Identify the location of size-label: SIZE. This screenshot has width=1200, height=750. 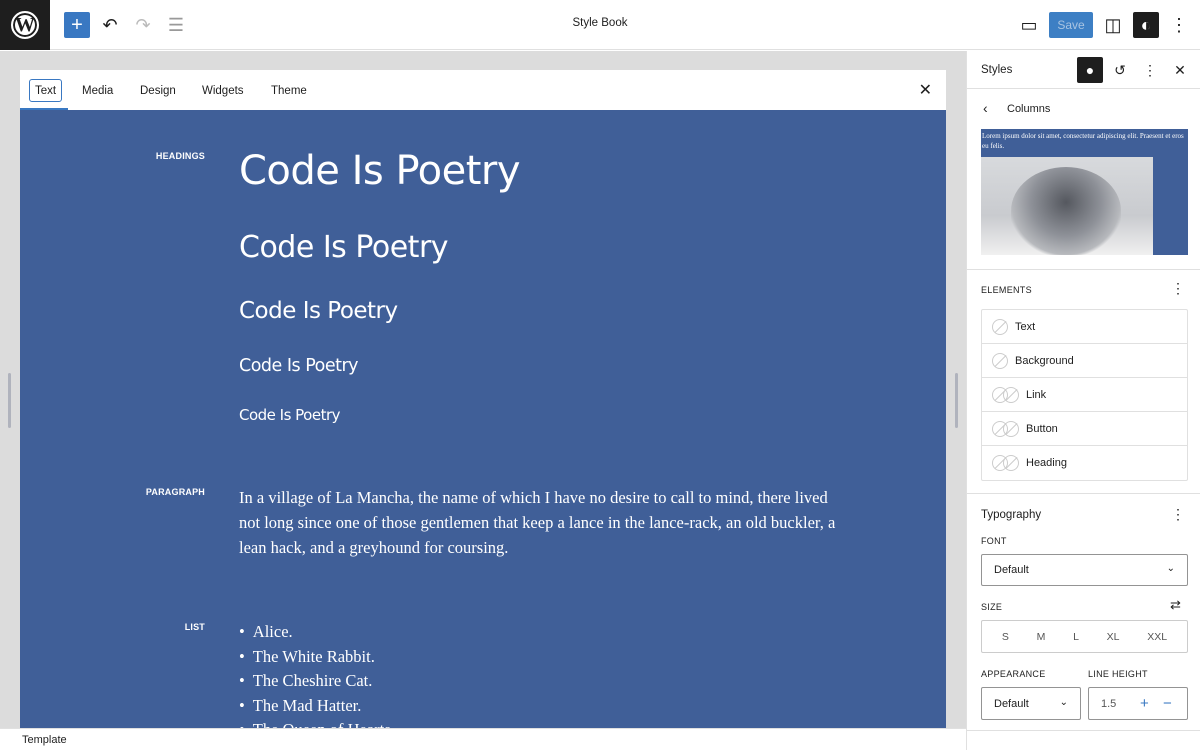
(992, 607).